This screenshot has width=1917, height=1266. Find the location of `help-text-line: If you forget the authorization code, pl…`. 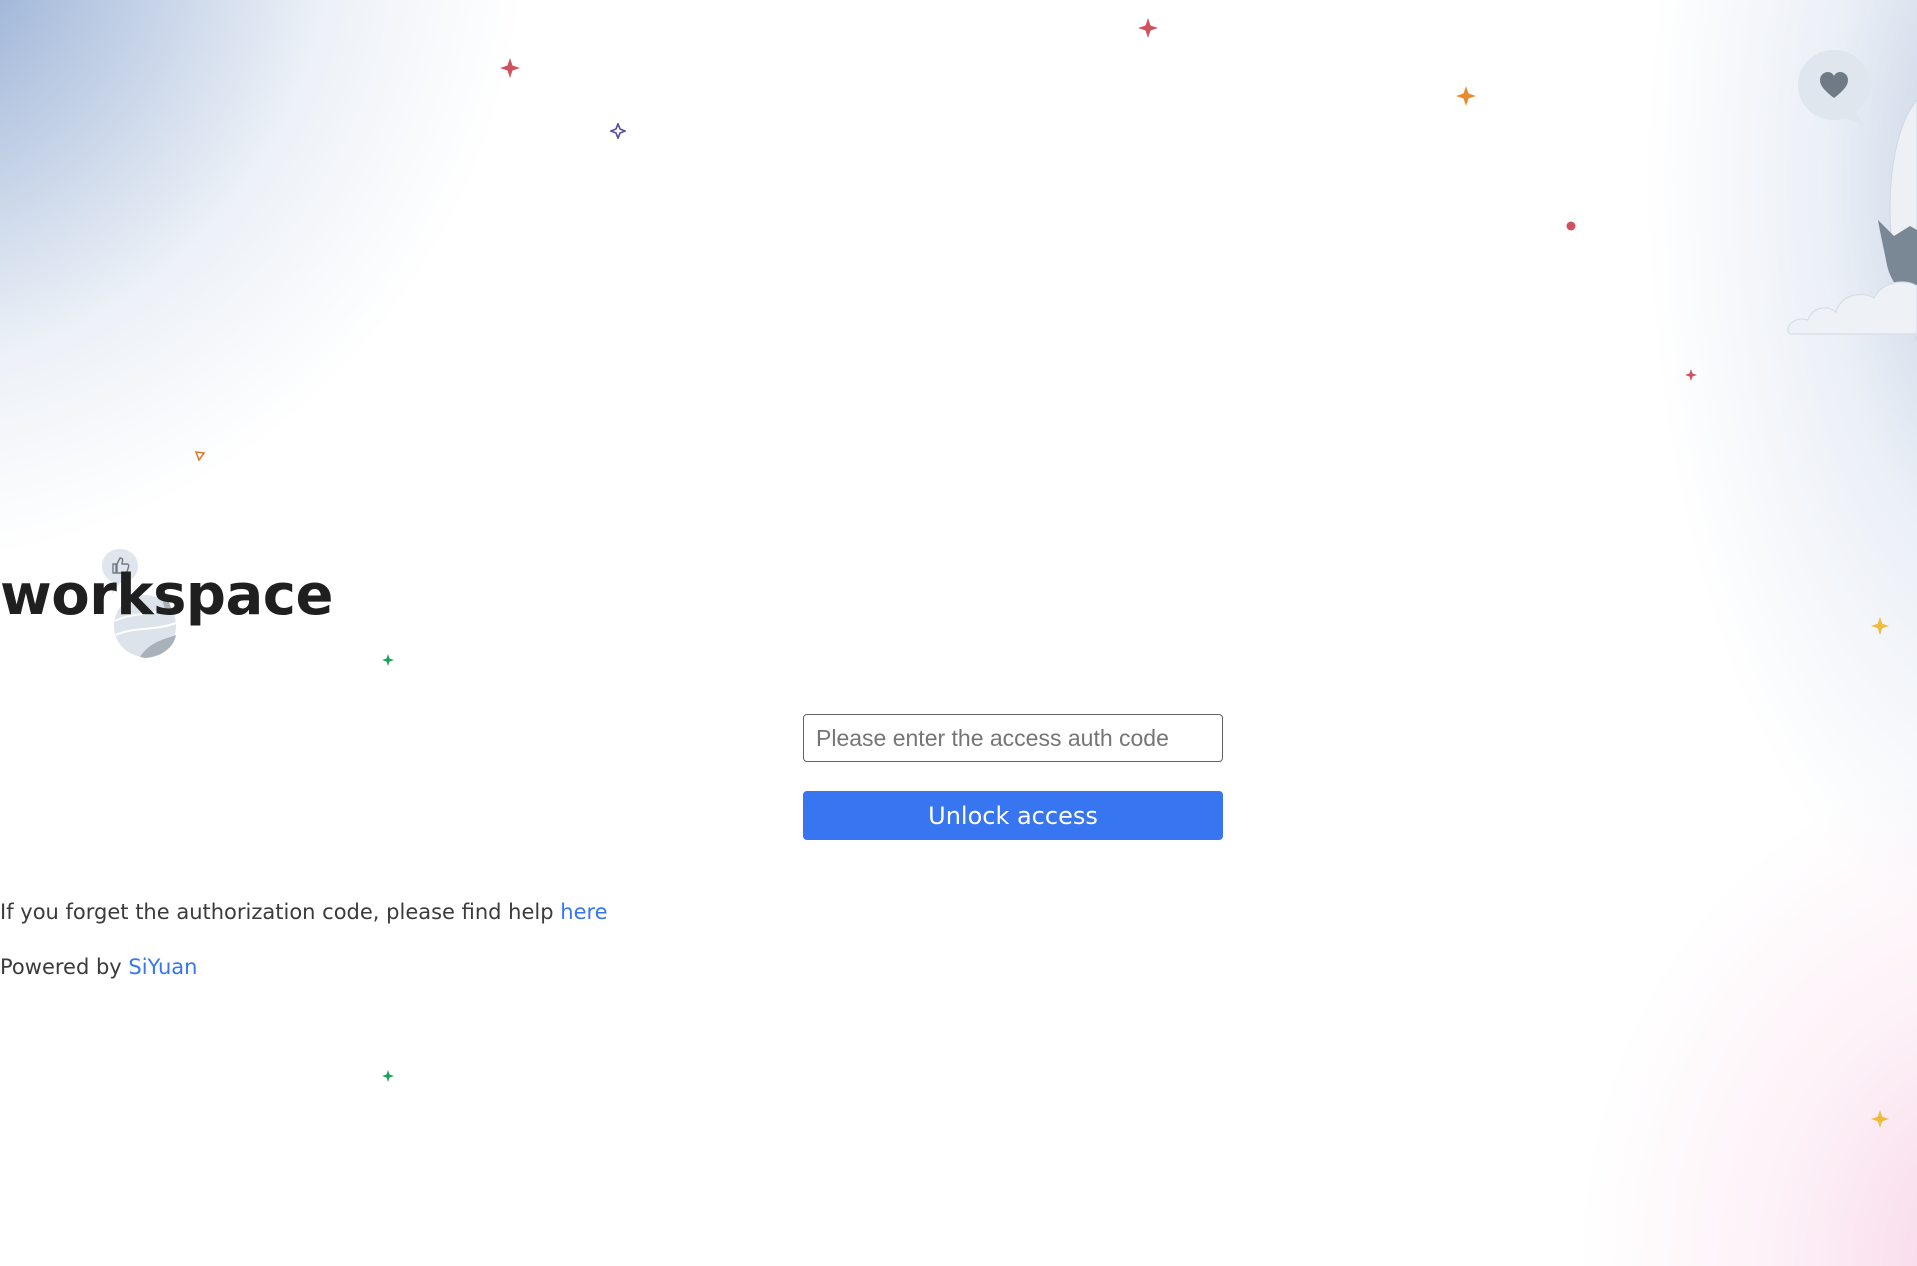

help-text-line: If you forget the authorization code, pl… is located at coordinates (958, 912).